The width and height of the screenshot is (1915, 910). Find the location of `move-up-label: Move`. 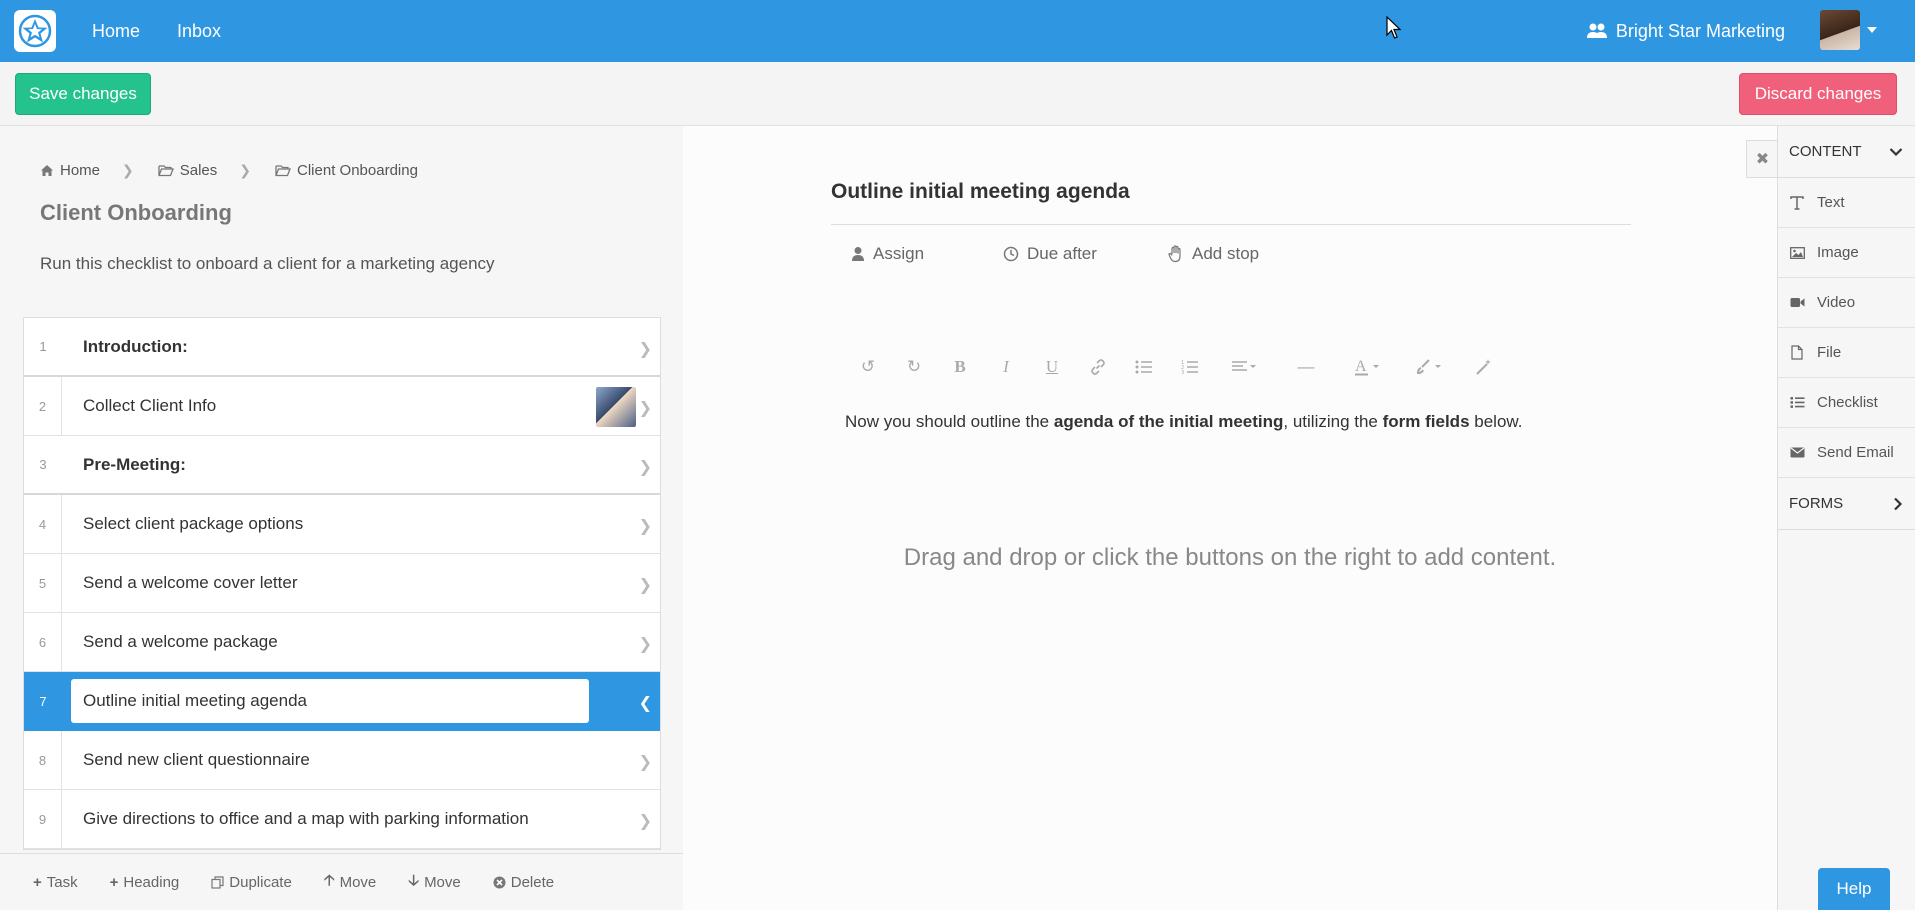

move-up-label: Move is located at coordinates (358, 882).